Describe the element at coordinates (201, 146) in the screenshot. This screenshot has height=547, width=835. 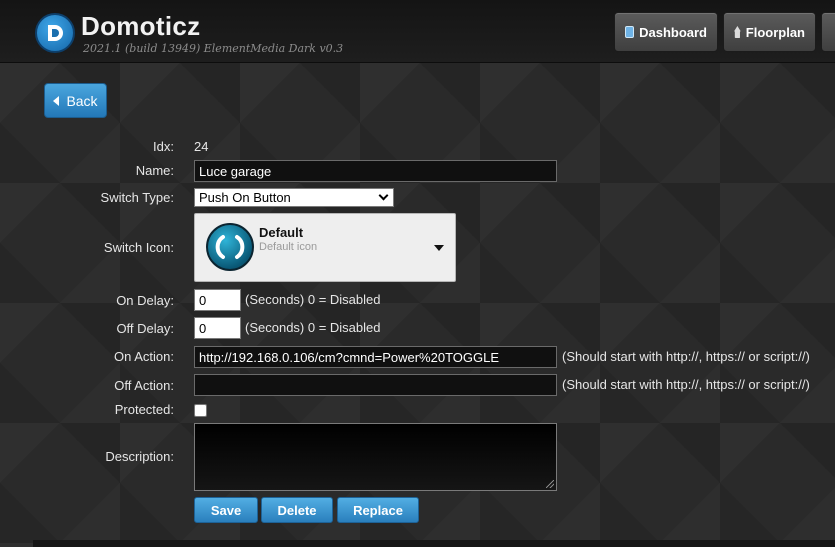
I see `idx-value: 24` at that location.